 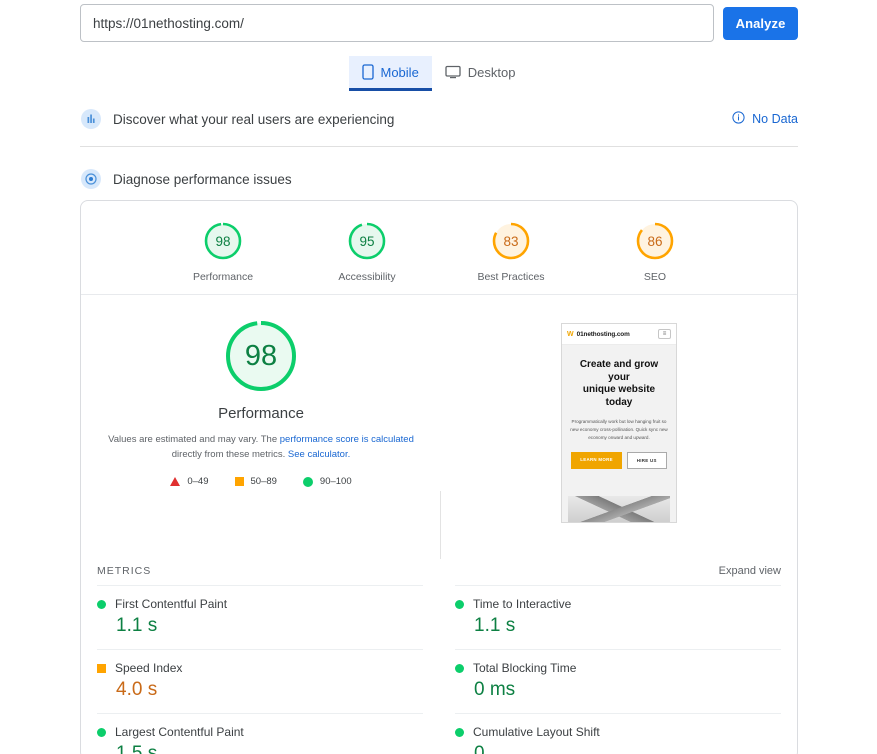 What do you see at coordinates (511, 277) in the screenshot?
I see `gauge-label-best-practices: Best Practices` at bounding box center [511, 277].